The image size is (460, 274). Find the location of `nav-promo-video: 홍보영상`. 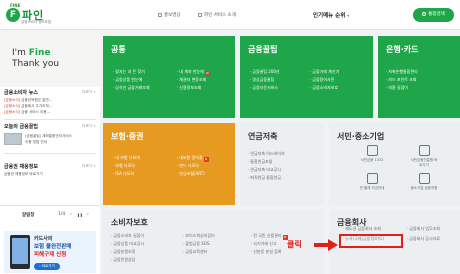

nav-promo-video: 홍보영상 is located at coordinates (169, 15).